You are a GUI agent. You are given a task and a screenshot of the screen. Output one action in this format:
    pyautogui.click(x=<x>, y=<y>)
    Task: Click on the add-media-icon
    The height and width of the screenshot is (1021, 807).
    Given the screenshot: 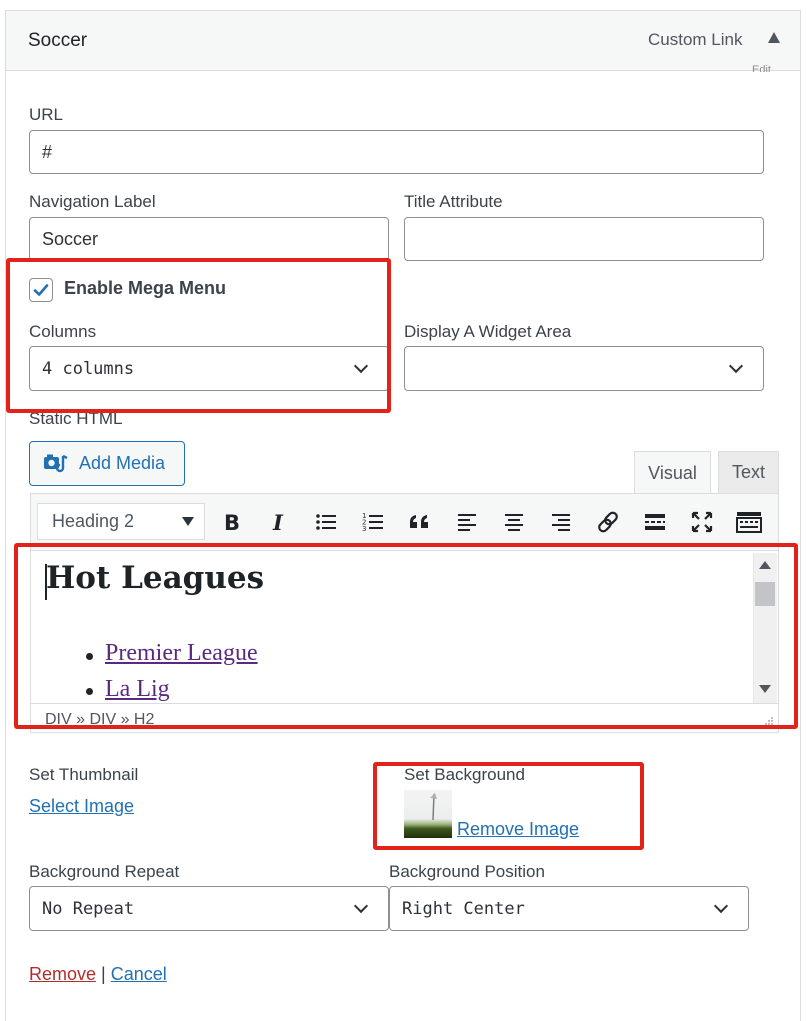 What is the action you would take?
    pyautogui.click(x=56, y=463)
    